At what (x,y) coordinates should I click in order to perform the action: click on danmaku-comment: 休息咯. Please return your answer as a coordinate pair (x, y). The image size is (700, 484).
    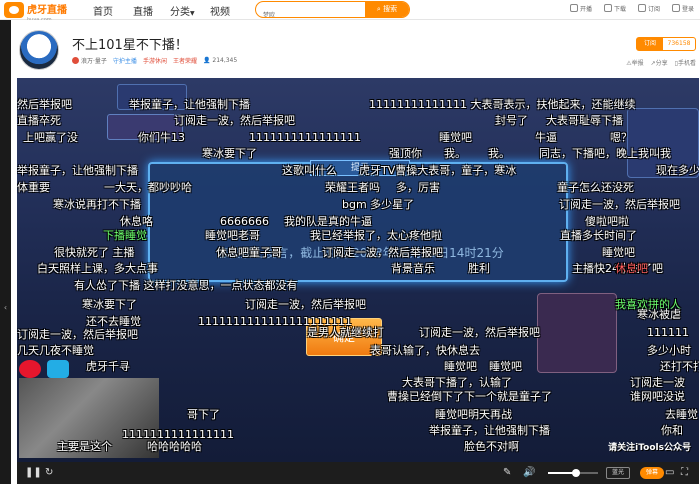
    Looking at the image, I should click on (136, 221).